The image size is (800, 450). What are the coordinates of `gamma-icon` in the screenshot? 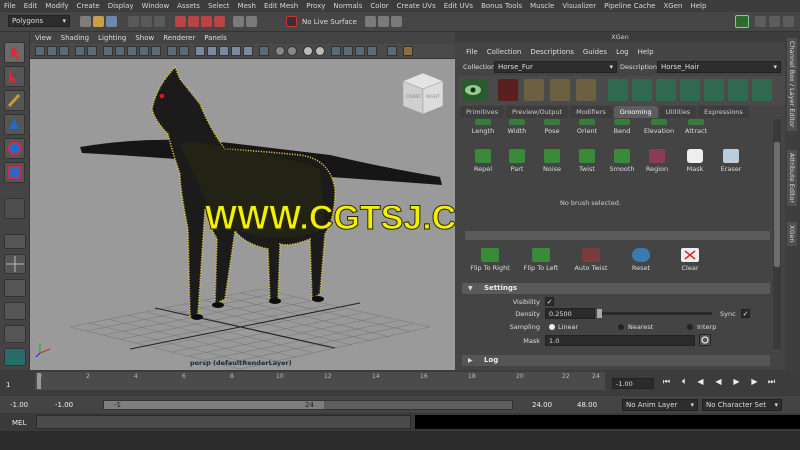 It's located at (392, 51).